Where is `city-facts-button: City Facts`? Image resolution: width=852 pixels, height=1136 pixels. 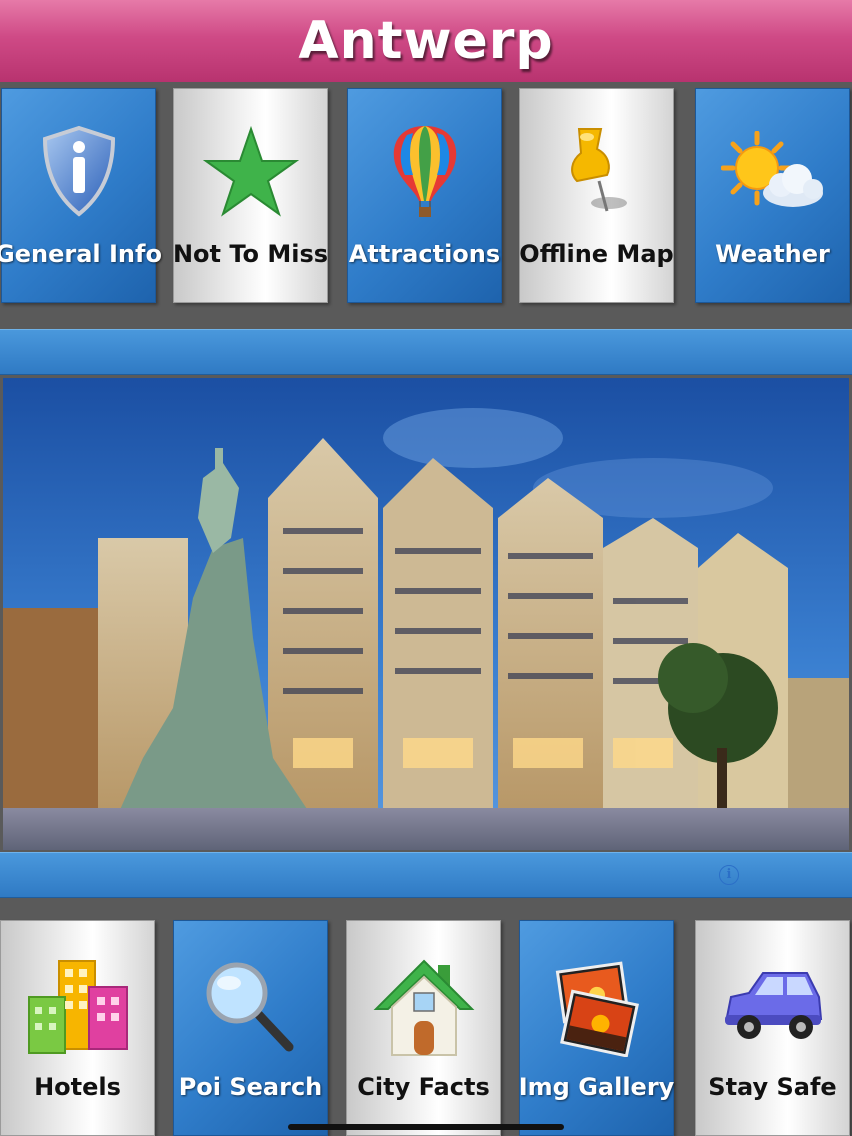
city-facts-button: City Facts is located at coordinates (423, 1028).